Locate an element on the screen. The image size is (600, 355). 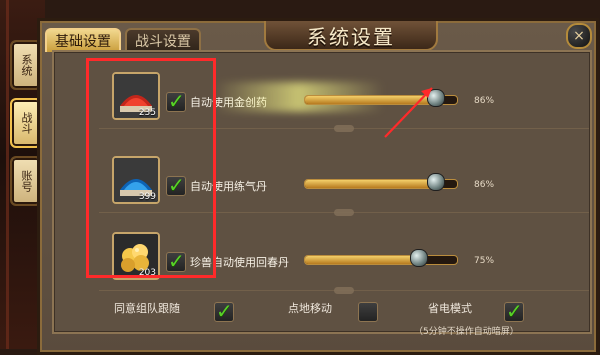
power-save-note: （5分钟不操作自动暗屏） is located at coordinates (466, 332).